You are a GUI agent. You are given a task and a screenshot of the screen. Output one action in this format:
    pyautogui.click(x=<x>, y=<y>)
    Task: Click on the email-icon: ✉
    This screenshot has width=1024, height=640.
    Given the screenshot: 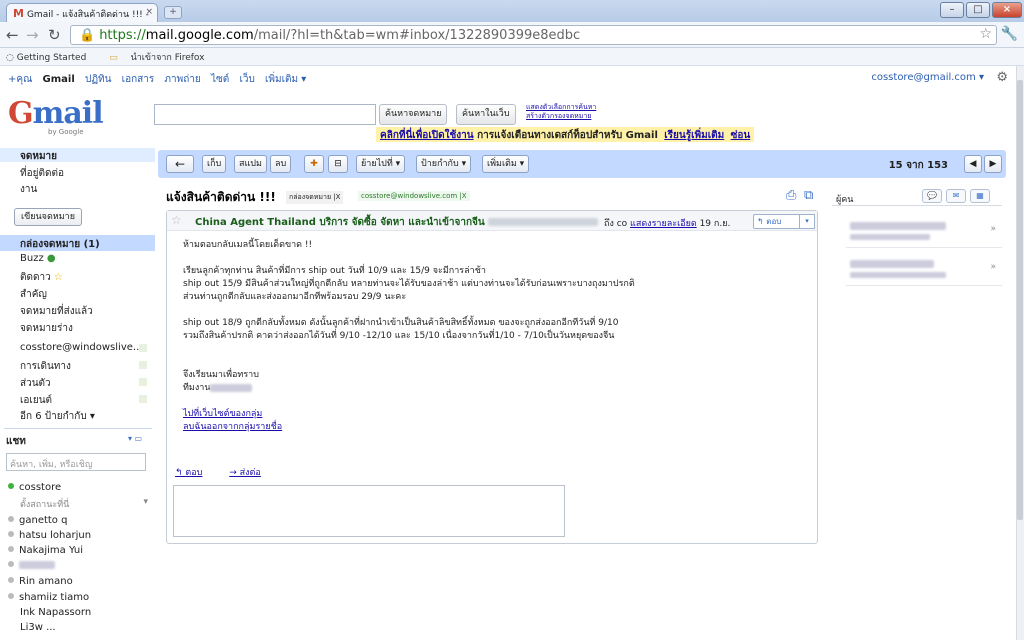 What is the action you would take?
    pyautogui.click(x=956, y=196)
    